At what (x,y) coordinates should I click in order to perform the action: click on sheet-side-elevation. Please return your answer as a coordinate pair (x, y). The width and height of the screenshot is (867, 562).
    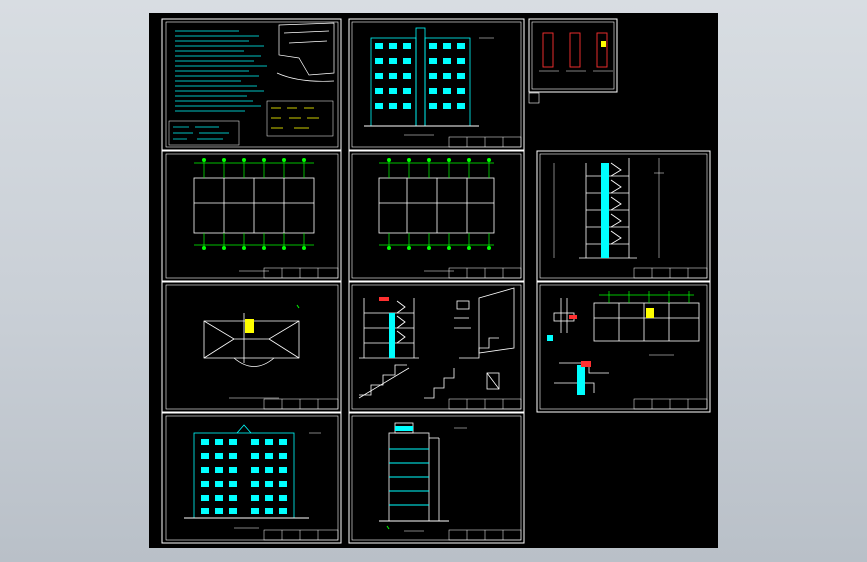
    Looking at the image, I should click on (436, 478).